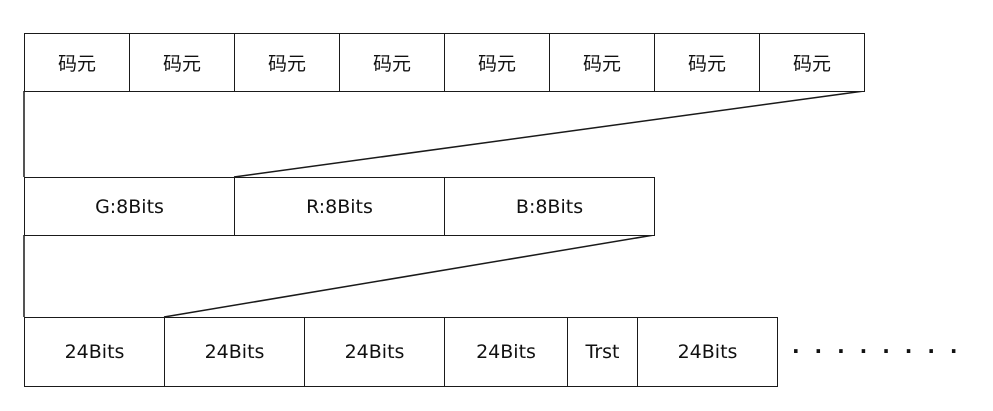 Image resolution: width=993 pixels, height=411 pixels. What do you see at coordinates (882, 351) in the screenshot?
I see `continuation-dots: · · · · · · · · · · · ·` at bounding box center [882, 351].